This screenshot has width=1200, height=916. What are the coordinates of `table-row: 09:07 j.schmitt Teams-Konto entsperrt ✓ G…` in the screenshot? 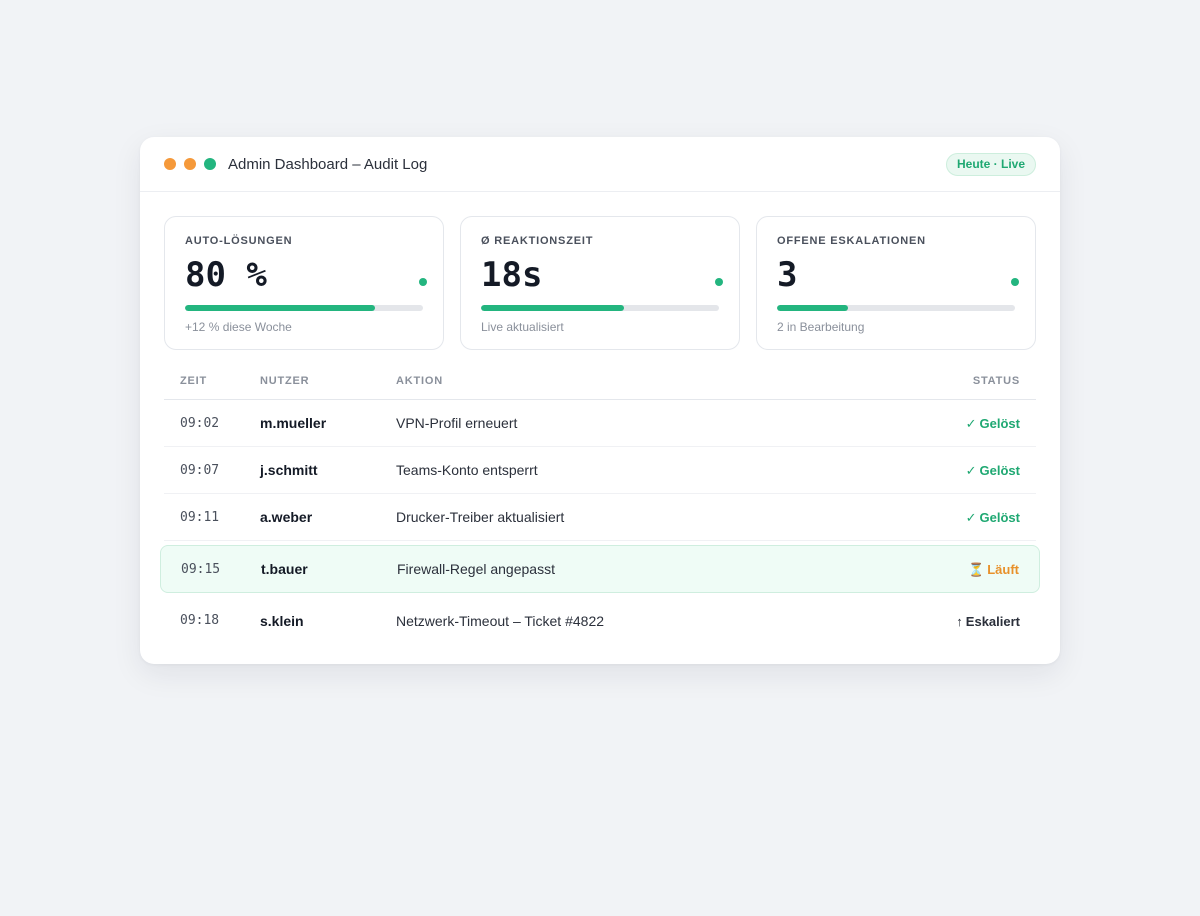 It's located at (600, 470).